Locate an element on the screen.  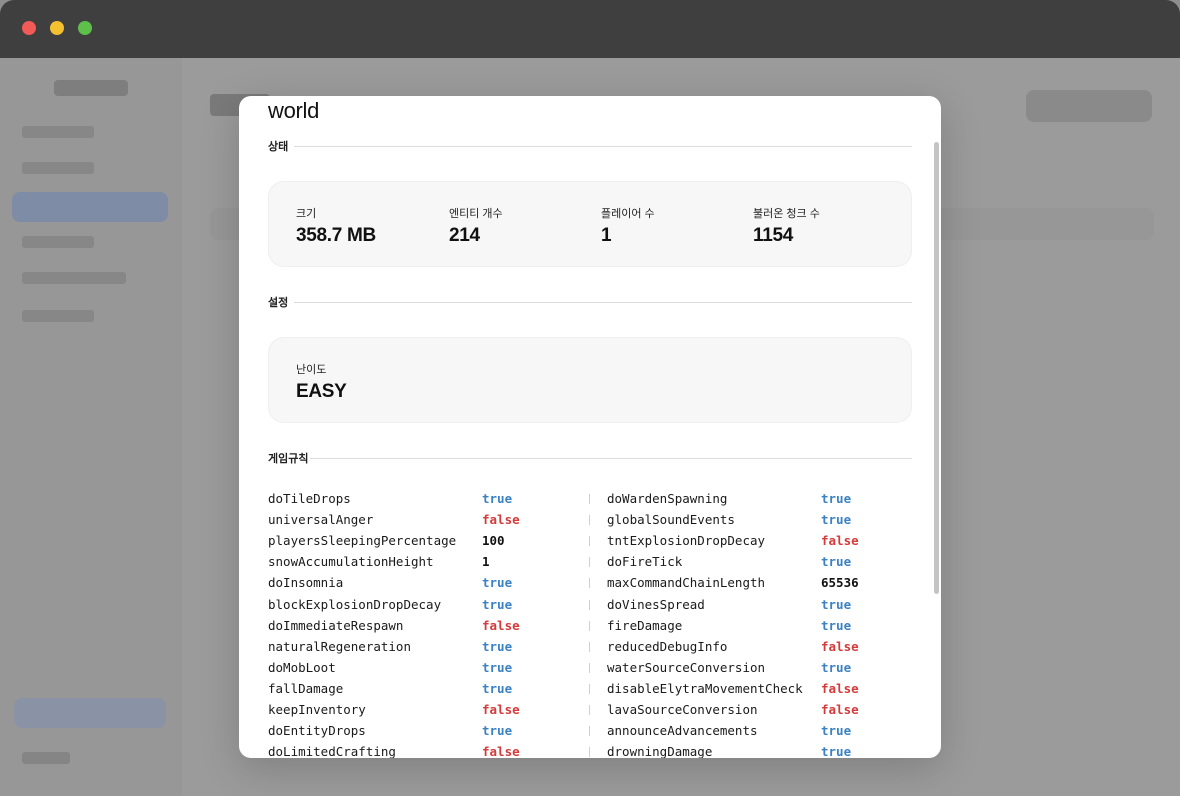
gamerule-name: waterSourceConversion is located at coordinates (686, 667).